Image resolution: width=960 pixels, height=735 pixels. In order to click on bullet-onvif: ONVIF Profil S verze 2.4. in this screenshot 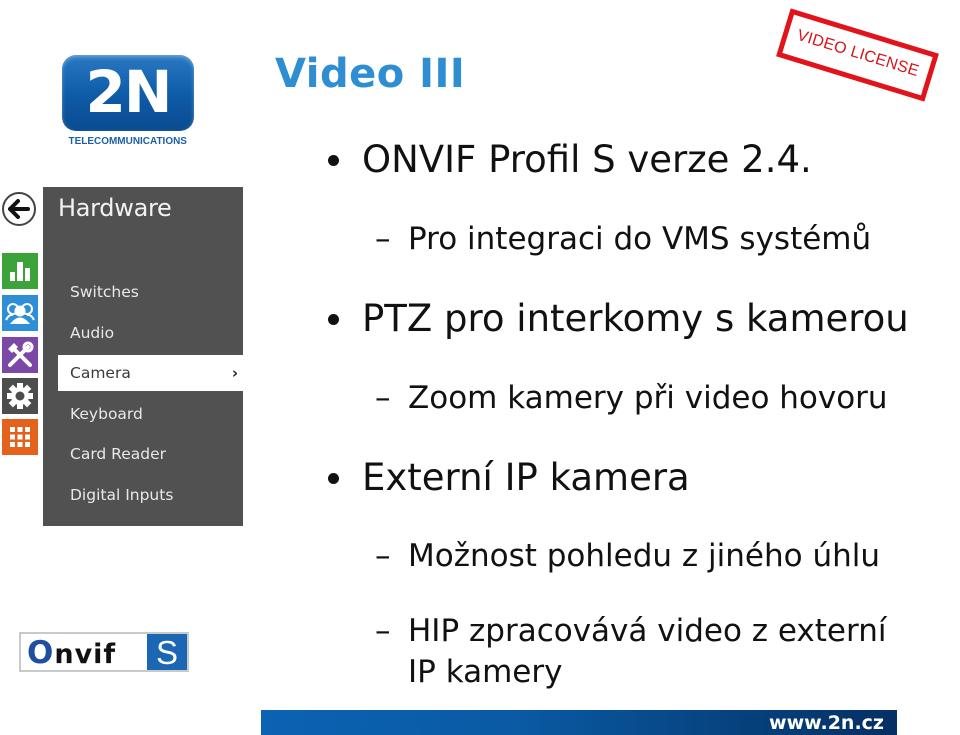, I will do `click(570, 160)`.